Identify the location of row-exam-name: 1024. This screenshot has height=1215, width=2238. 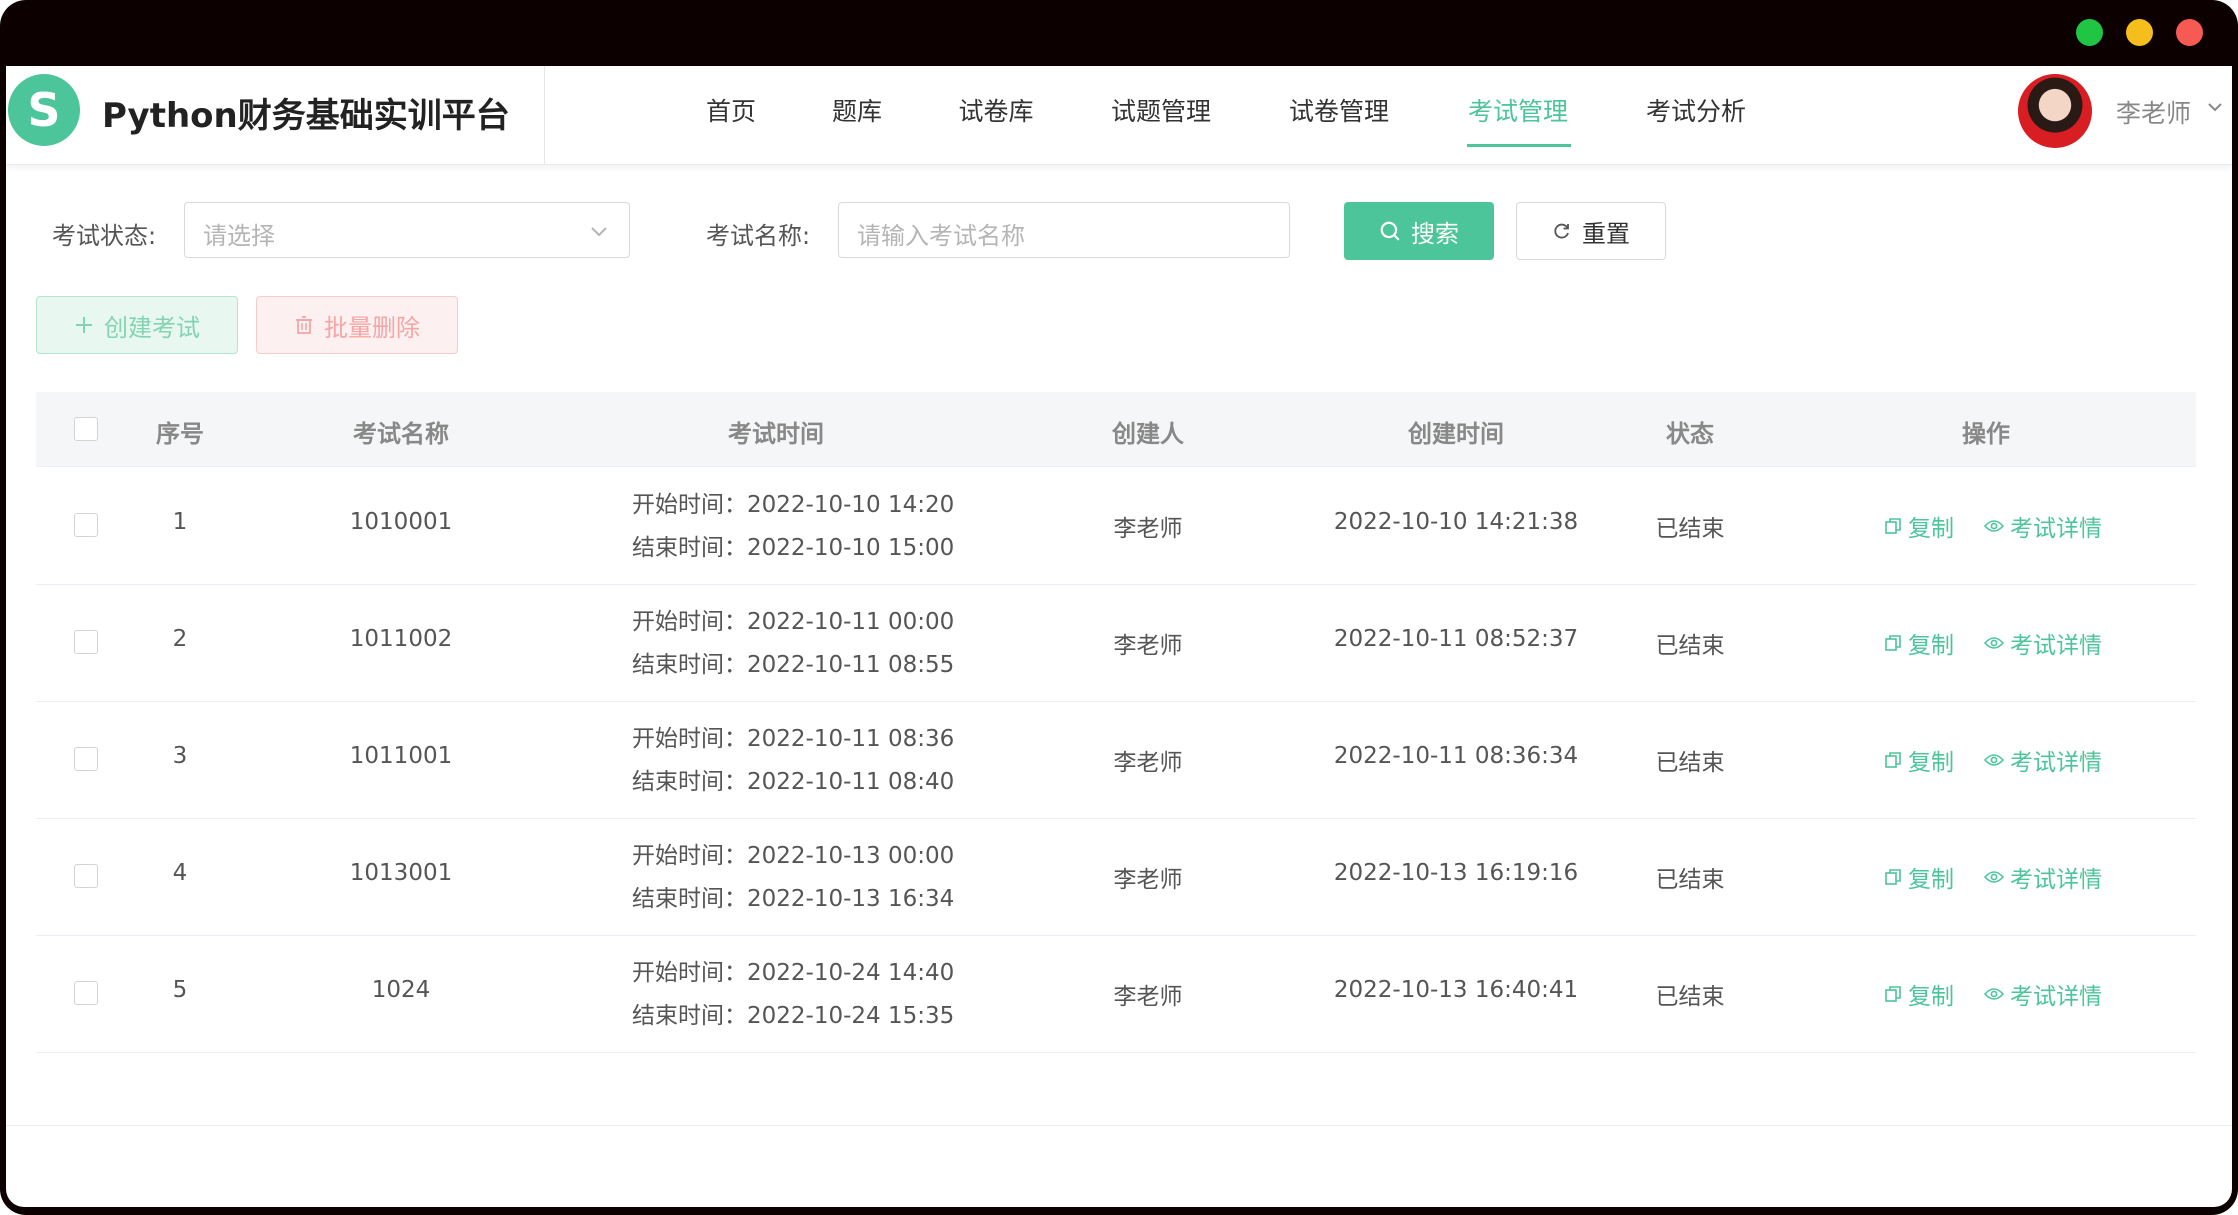
(401, 990).